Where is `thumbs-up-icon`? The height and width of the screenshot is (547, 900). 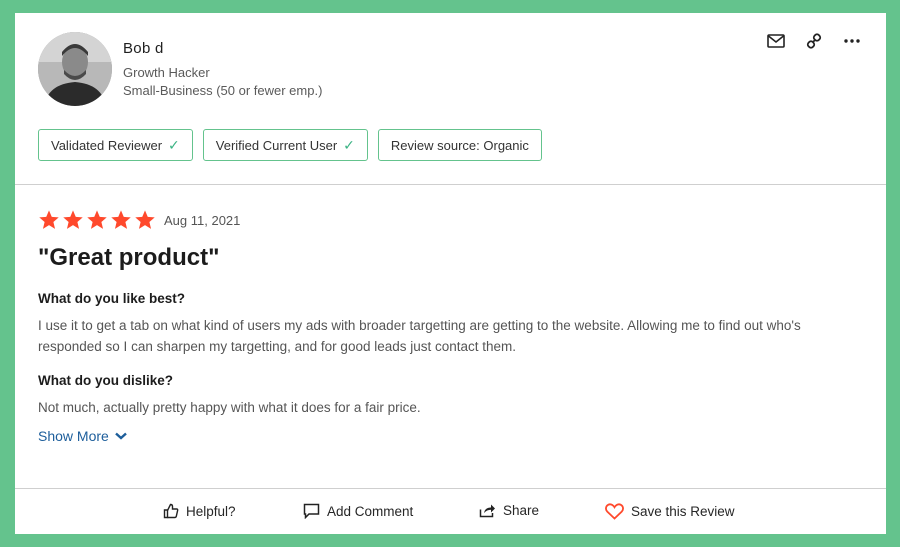 thumbs-up-icon is located at coordinates (171, 511).